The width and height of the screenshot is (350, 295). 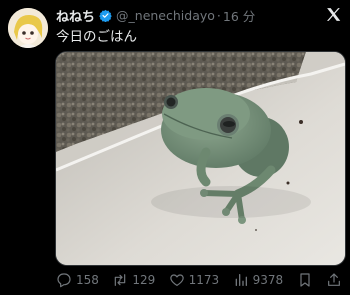 I want to click on tweet-text: 今日のごはん, so click(x=96, y=37).